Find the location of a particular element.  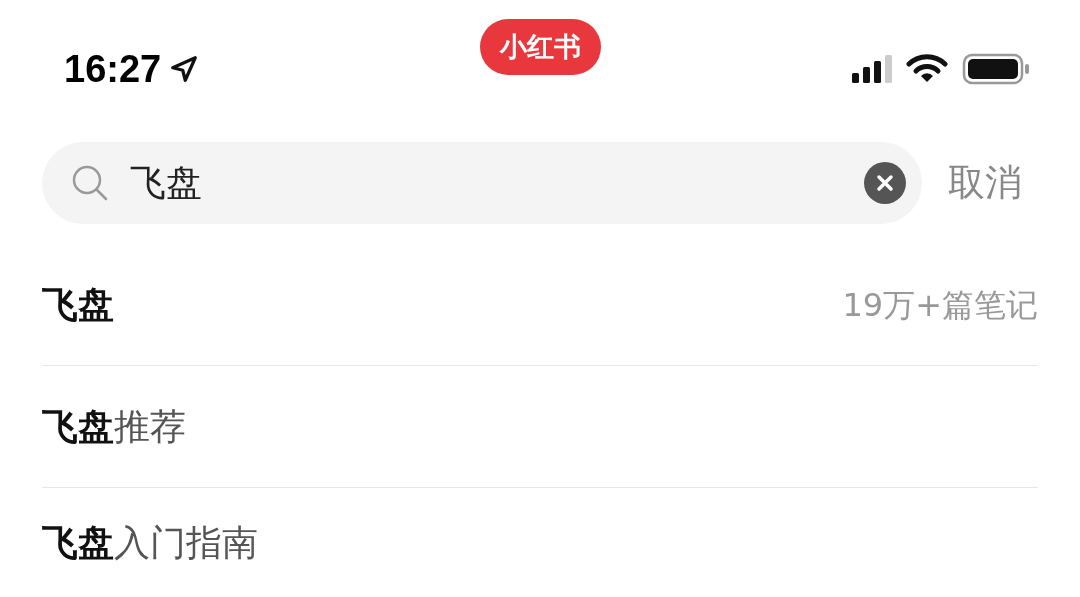

note-count: 19万+篇笔记 is located at coordinates (940, 305).